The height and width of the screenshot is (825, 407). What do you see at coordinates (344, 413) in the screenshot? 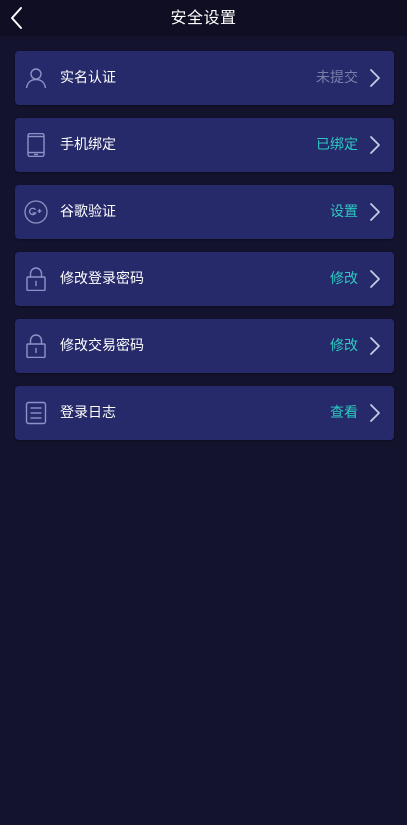
I see `status-badge: 查看` at bounding box center [344, 413].